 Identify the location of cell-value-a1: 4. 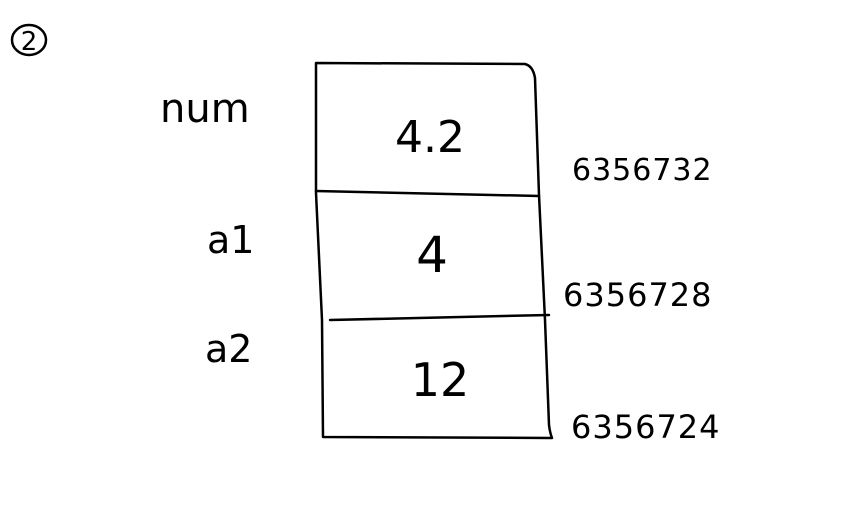
(432, 255).